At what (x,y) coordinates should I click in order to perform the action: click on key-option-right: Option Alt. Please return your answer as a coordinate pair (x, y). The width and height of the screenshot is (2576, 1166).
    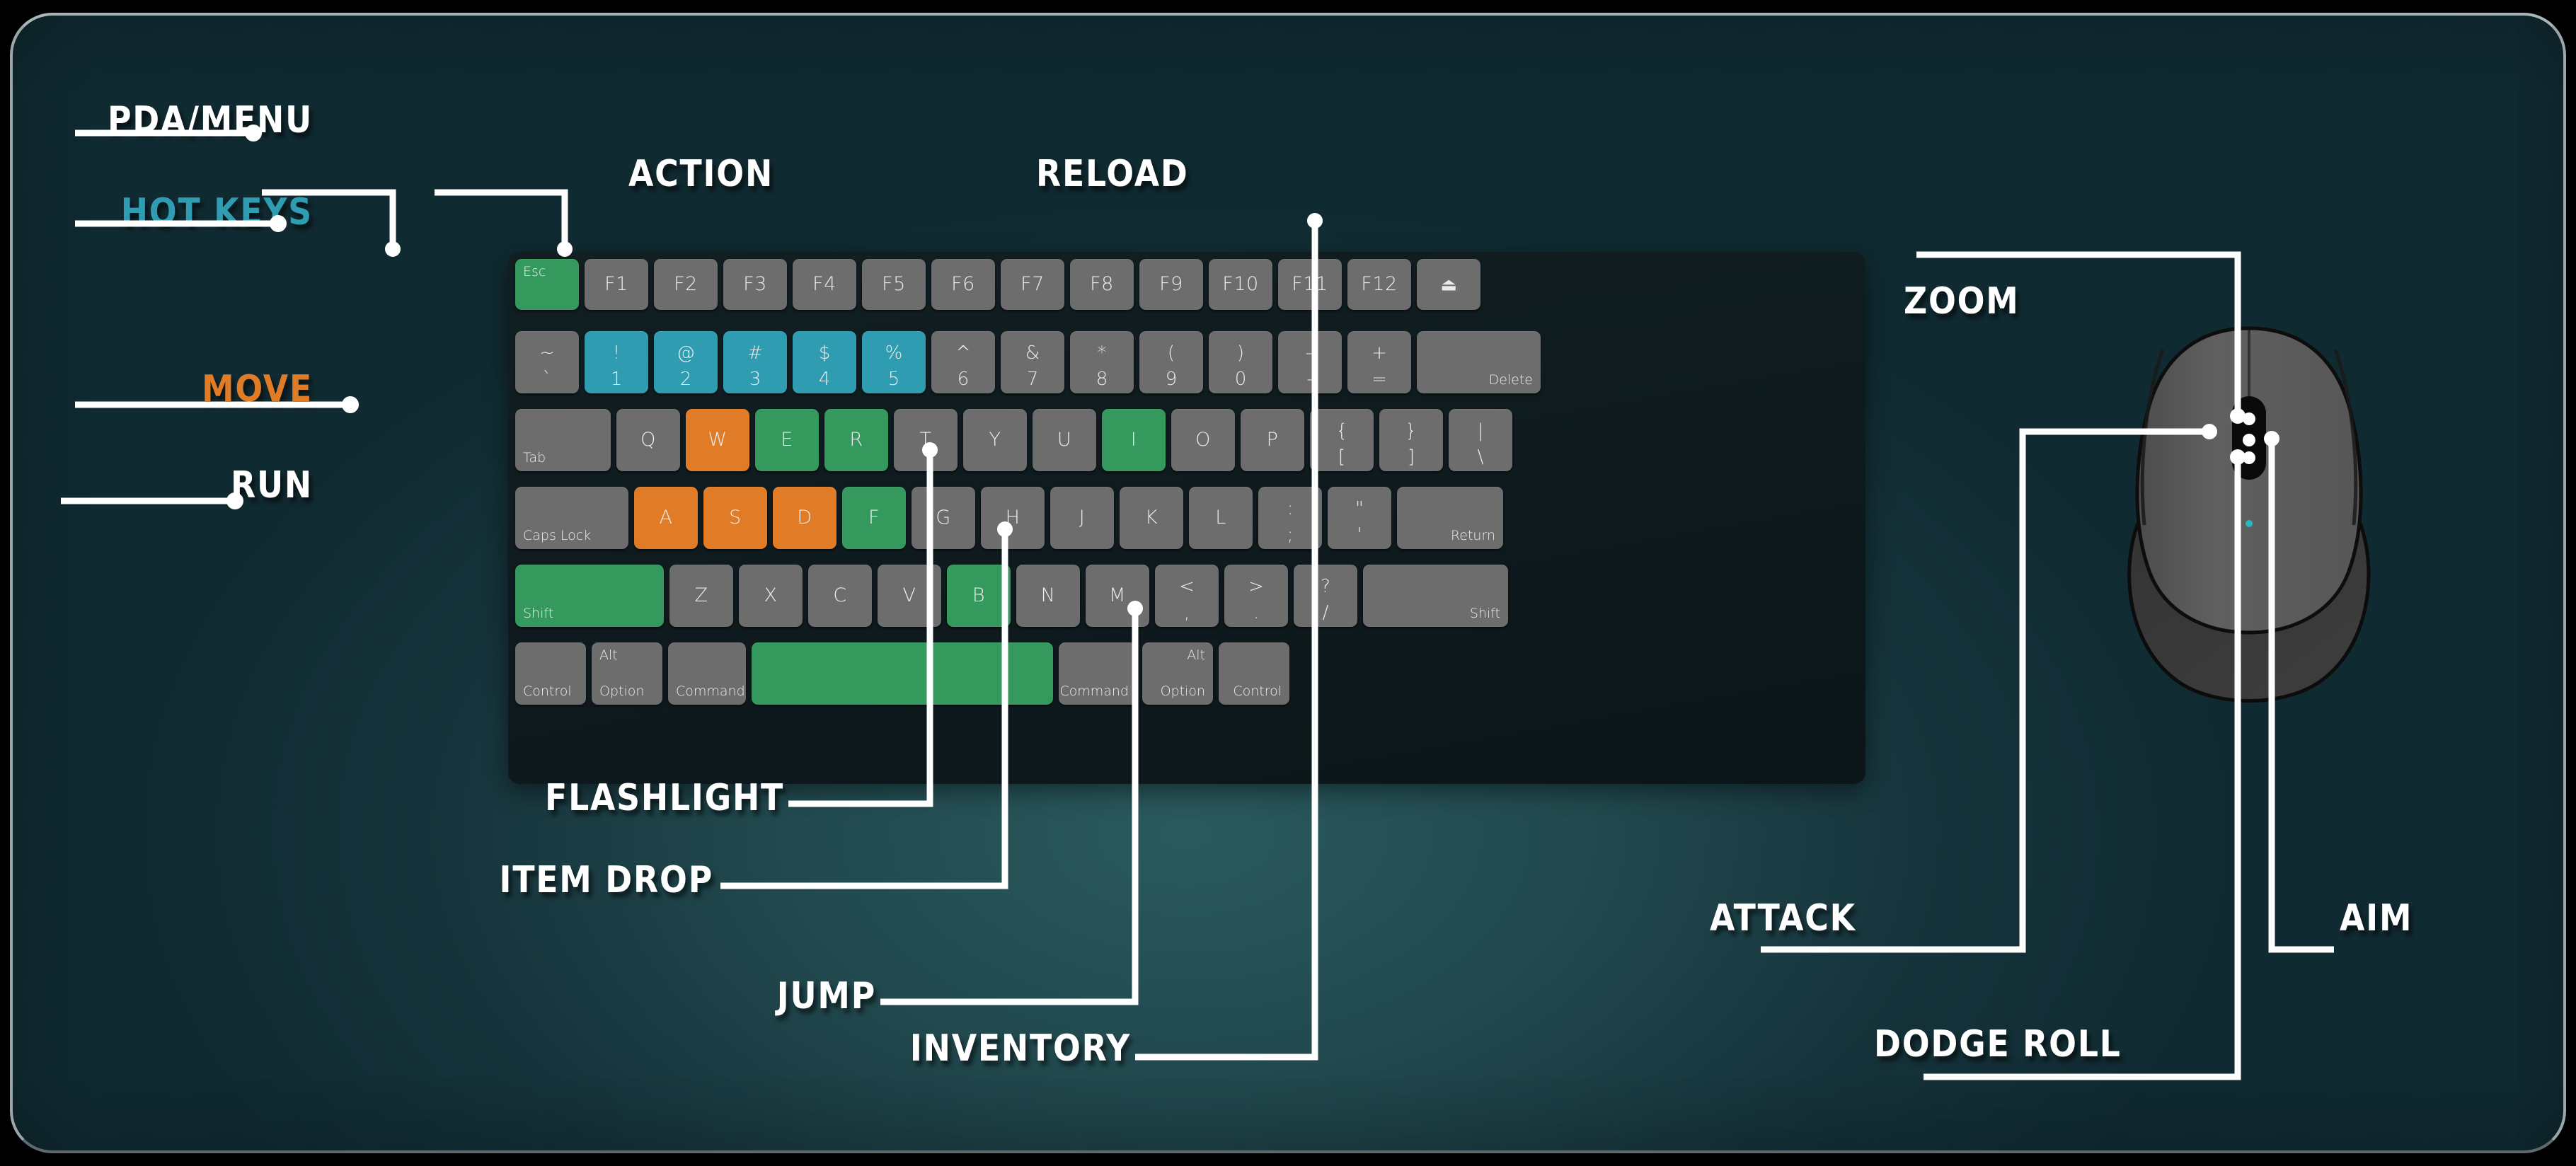
    Looking at the image, I should click on (1178, 673).